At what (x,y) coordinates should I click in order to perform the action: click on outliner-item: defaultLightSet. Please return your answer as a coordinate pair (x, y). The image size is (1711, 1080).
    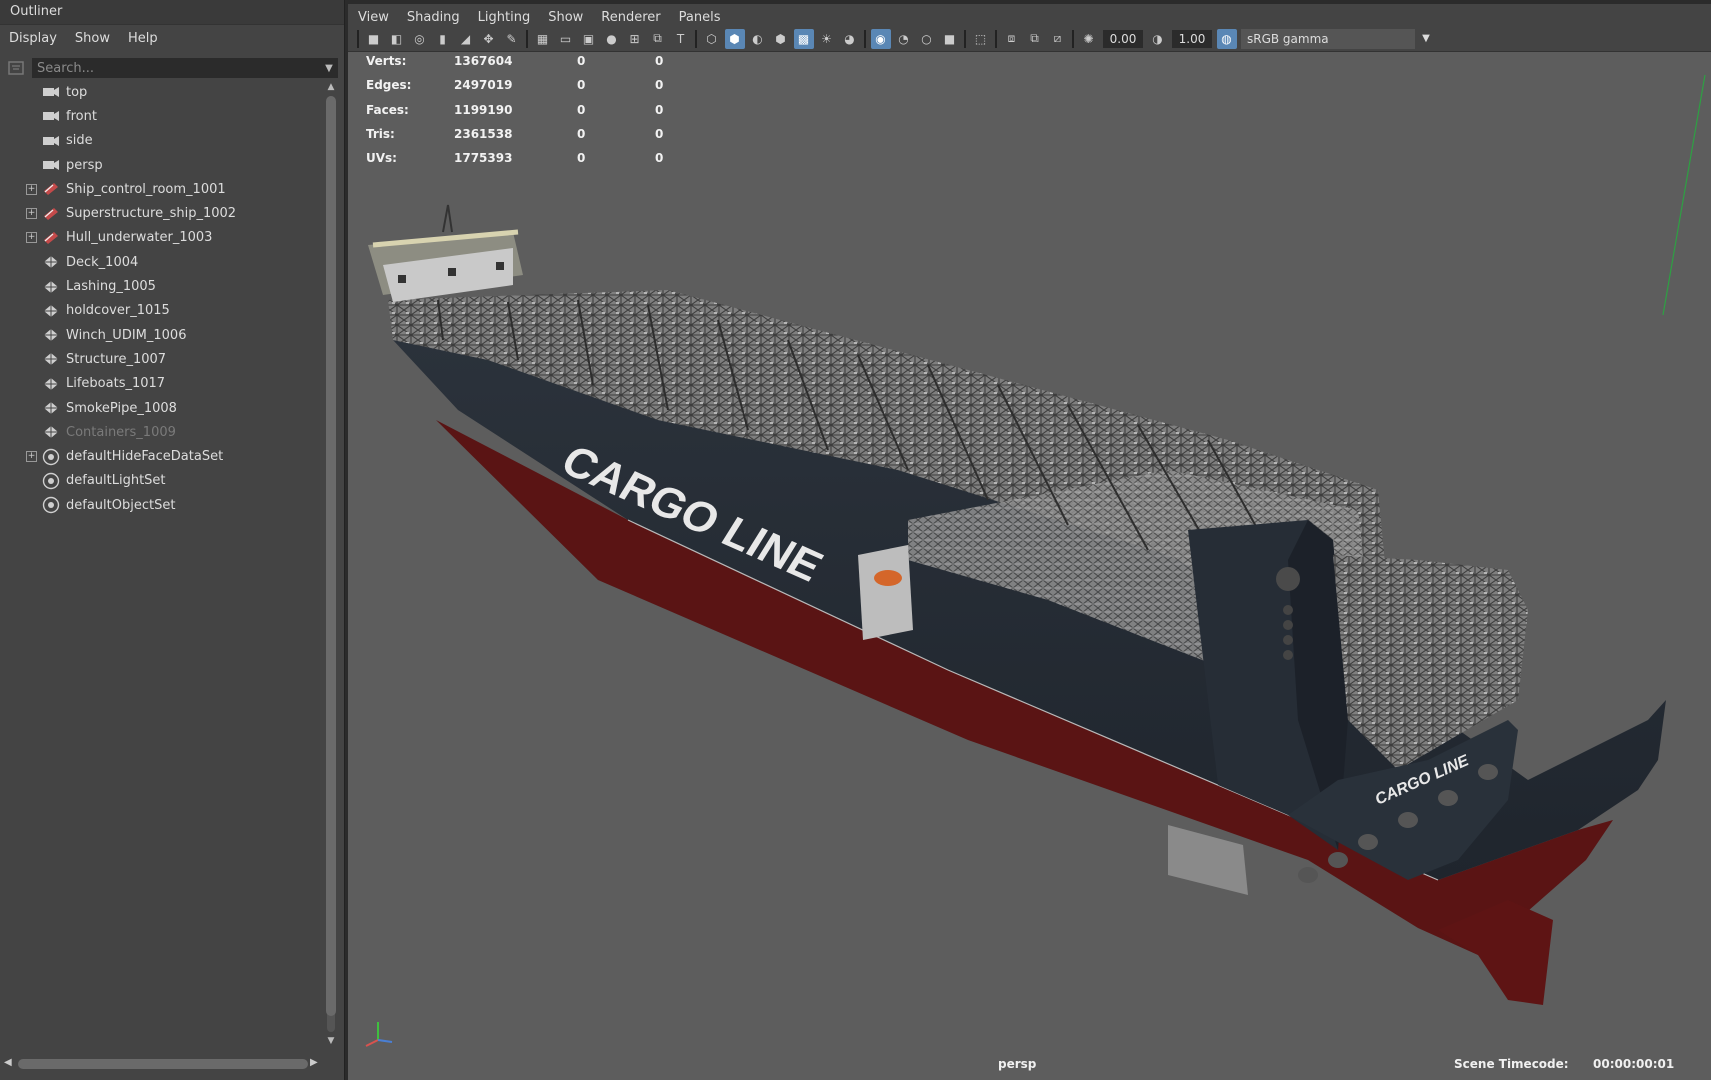
    Looking at the image, I should click on (161, 481).